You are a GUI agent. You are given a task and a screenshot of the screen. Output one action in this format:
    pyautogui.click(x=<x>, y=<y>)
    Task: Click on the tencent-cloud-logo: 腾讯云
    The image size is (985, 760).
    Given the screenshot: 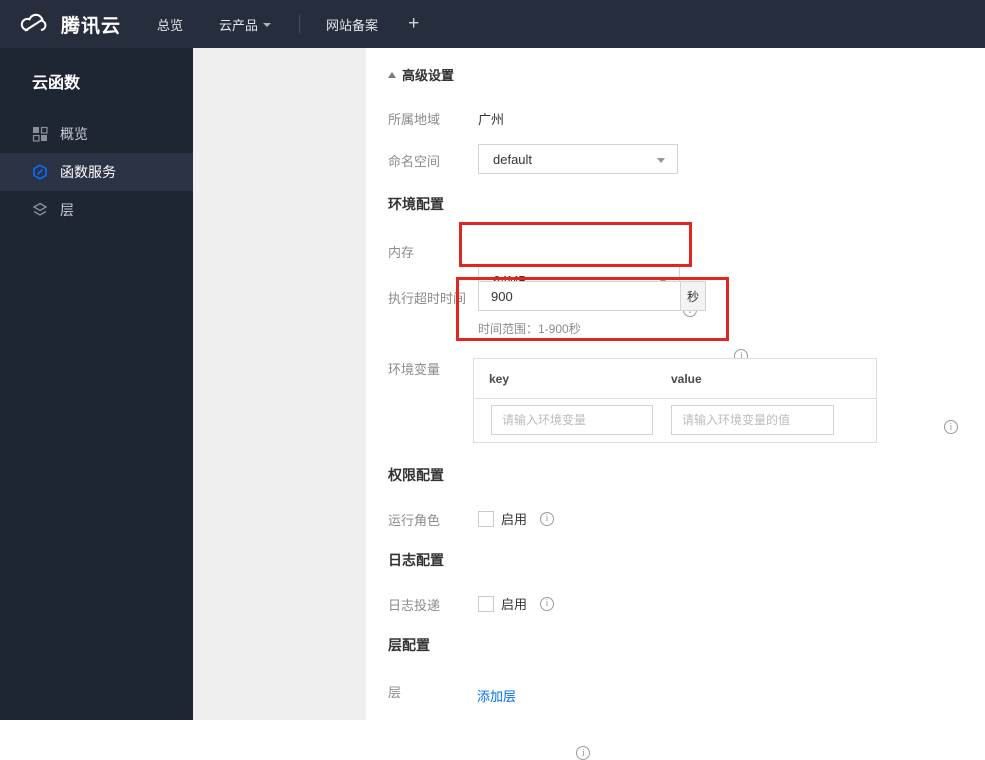 What is the action you would take?
    pyautogui.click(x=60, y=24)
    